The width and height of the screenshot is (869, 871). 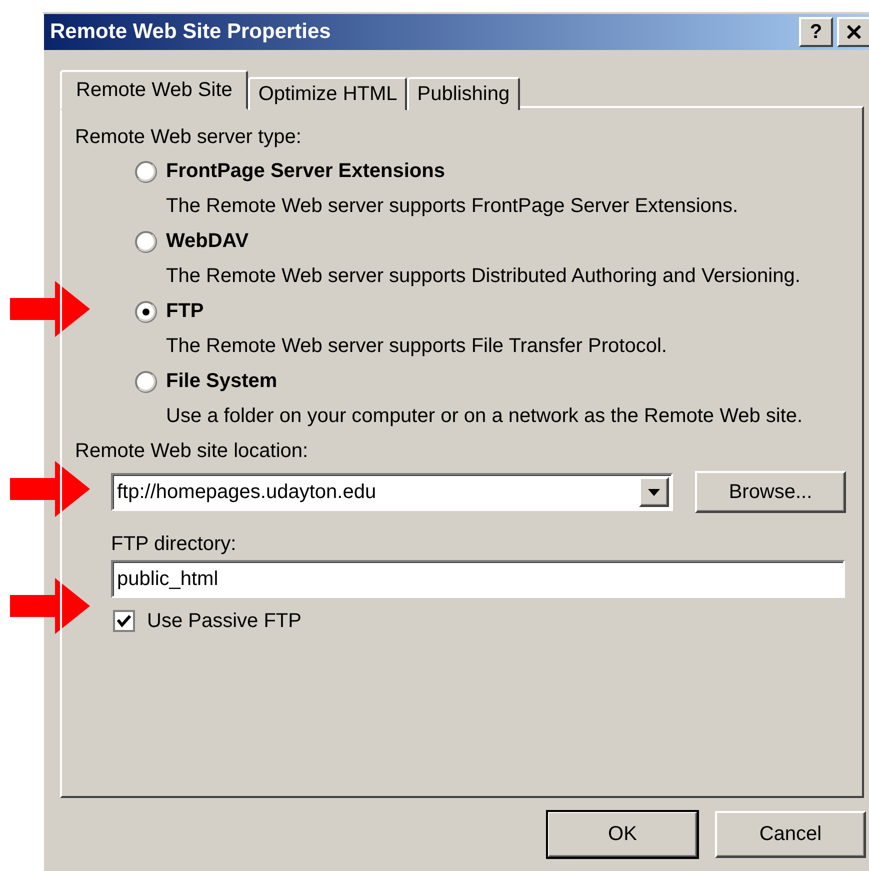 I want to click on dropdown-button, so click(x=654, y=492).